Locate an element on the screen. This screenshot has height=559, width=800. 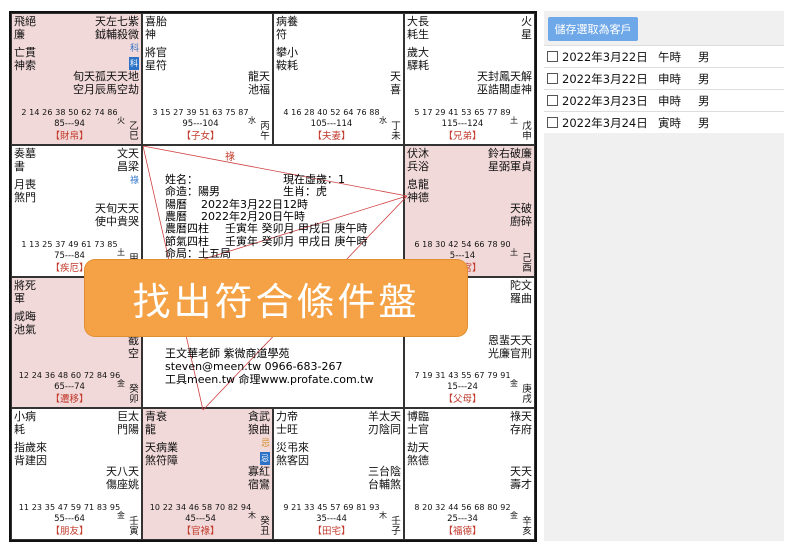
palace-stars-left: 小病耗 is located at coordinates (25, 423).